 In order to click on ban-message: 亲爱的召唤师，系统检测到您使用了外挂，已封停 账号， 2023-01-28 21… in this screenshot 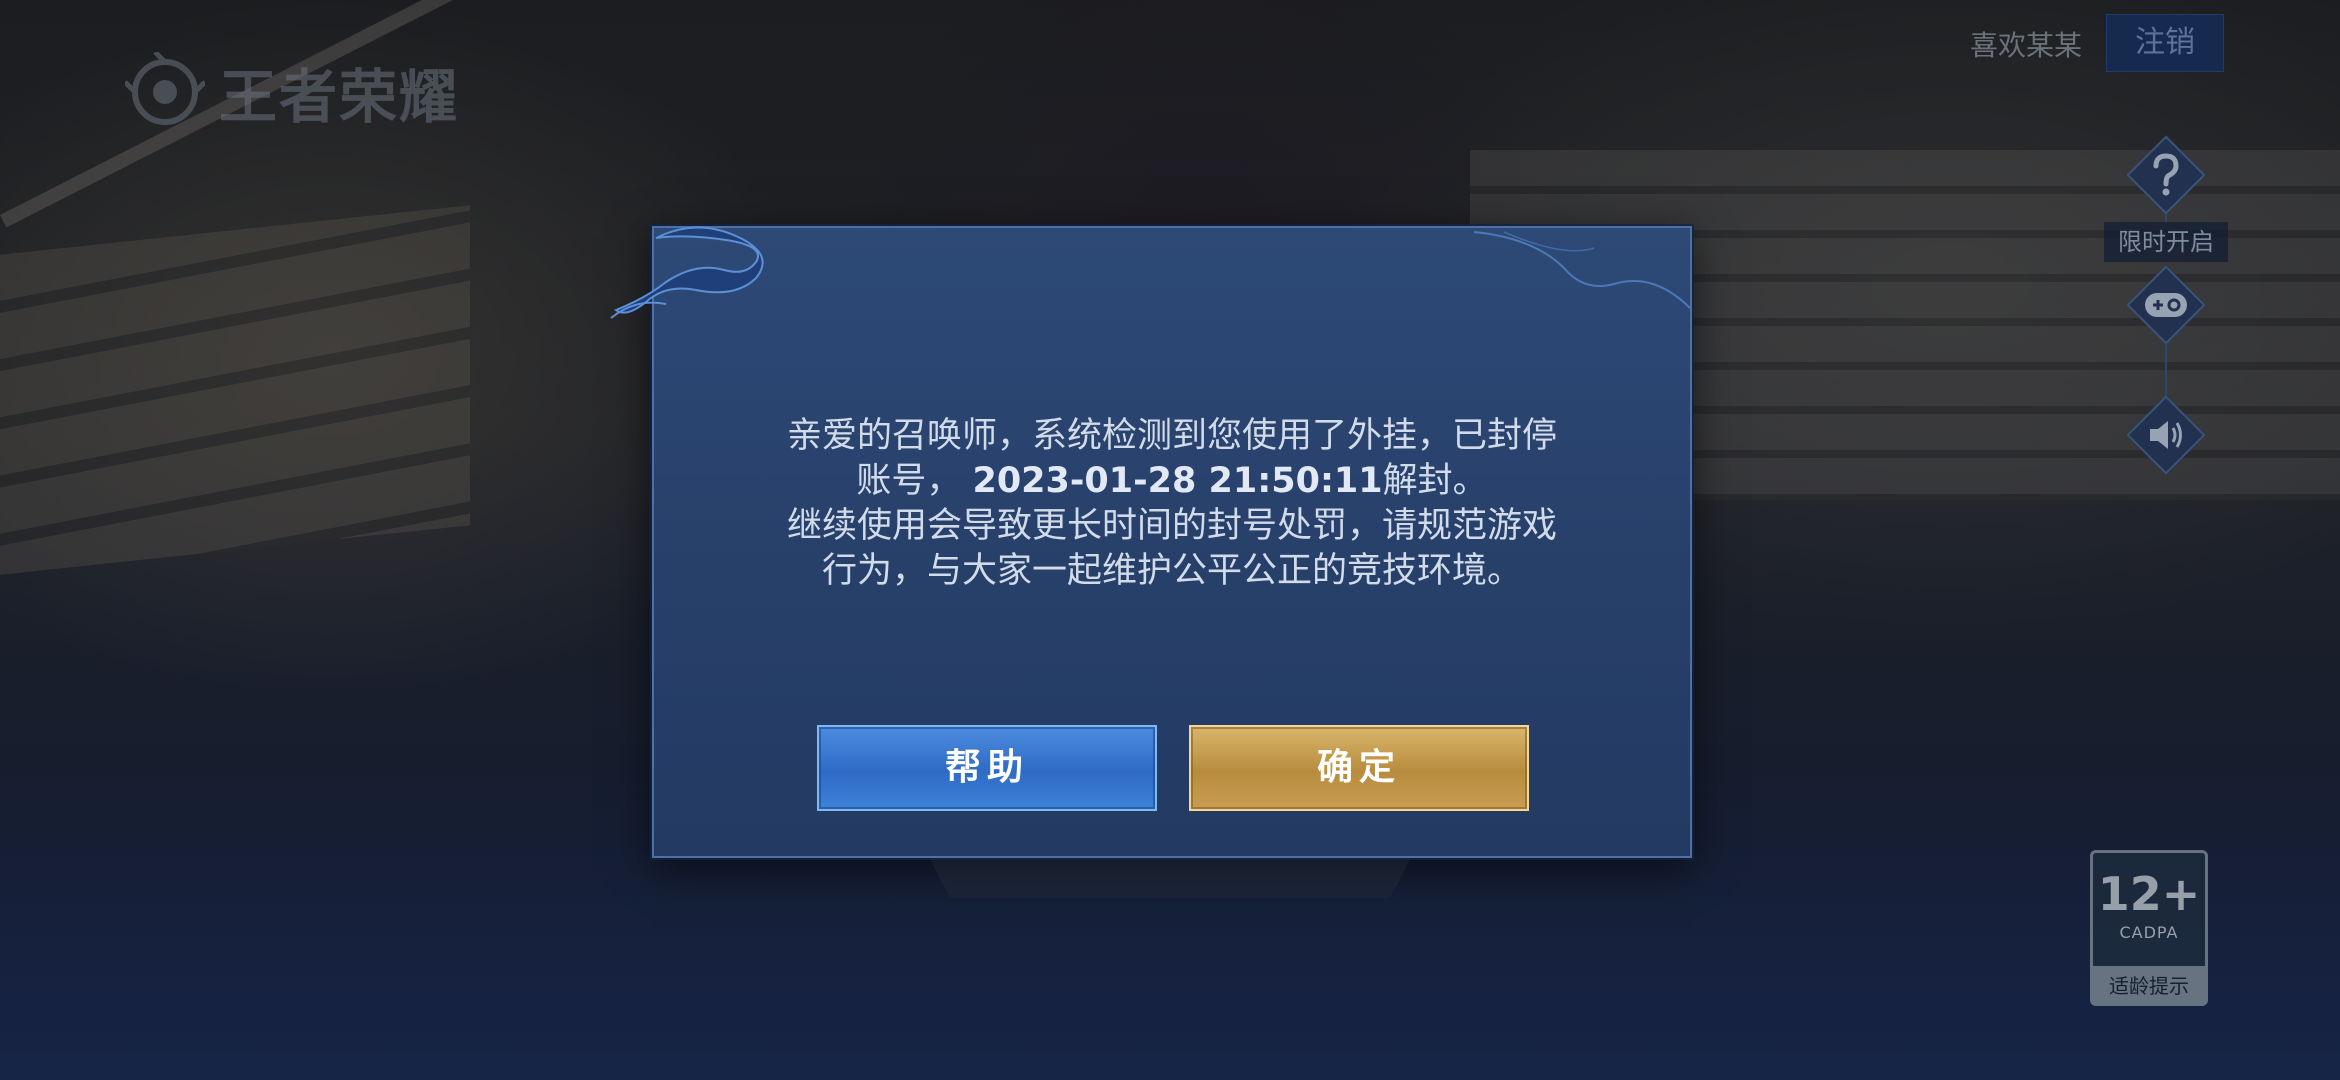, I will do `click(1172, 504)`.